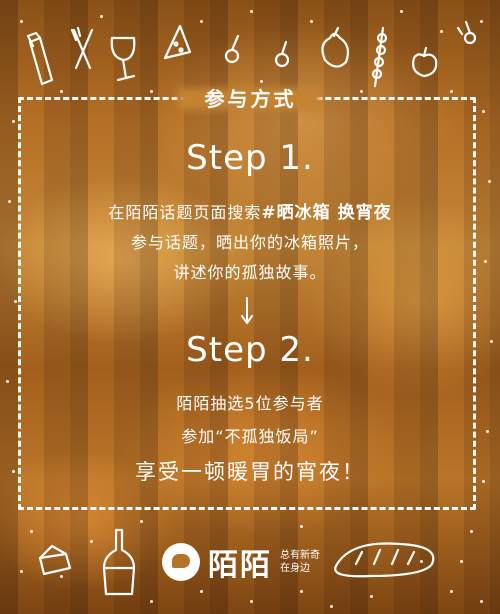  What do you see at coordinates (185, 212) in the screenshot?
I see `step1-line1-prefix: 在陌陌话题页面搜索` at bounding box center [185, 212].